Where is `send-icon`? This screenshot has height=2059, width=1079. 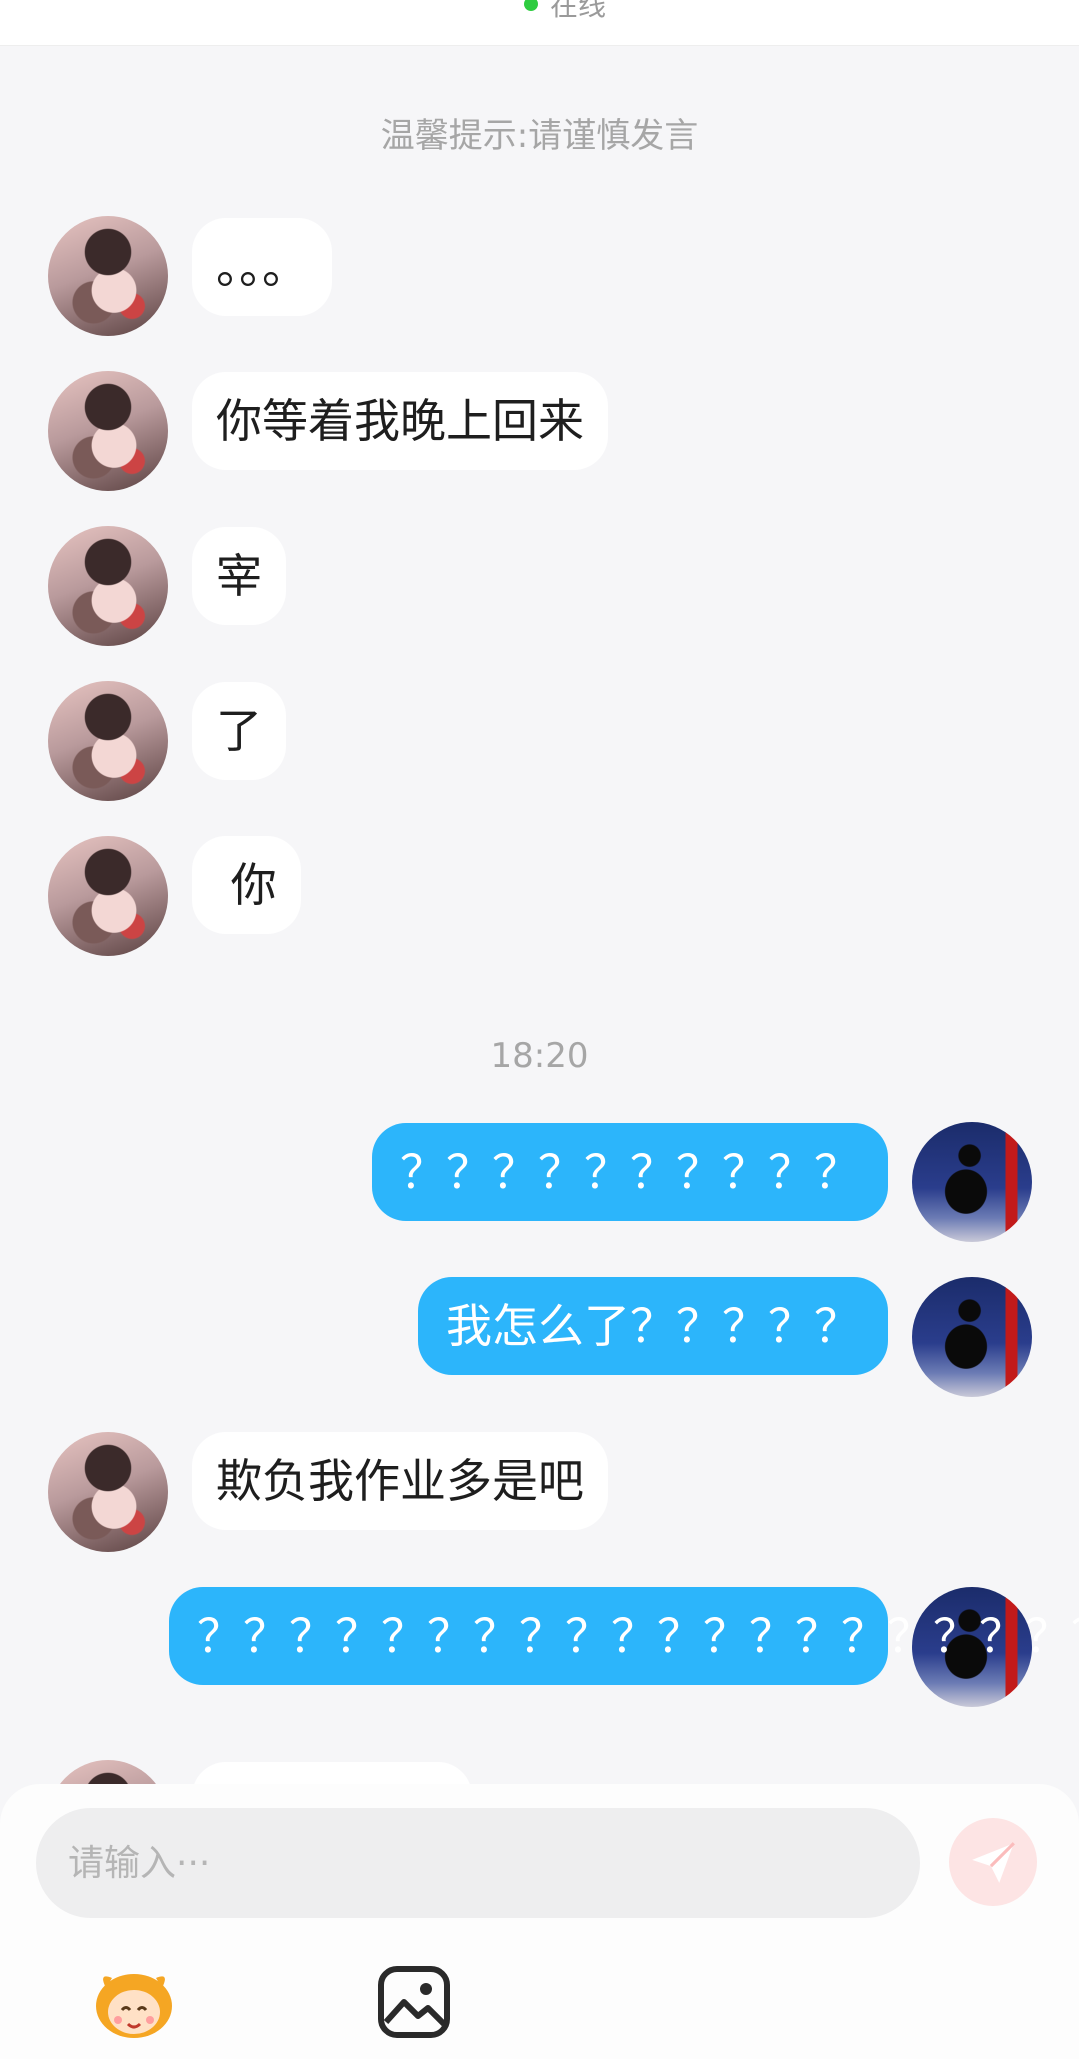
send-icon is located at coordinates (993, 1862).